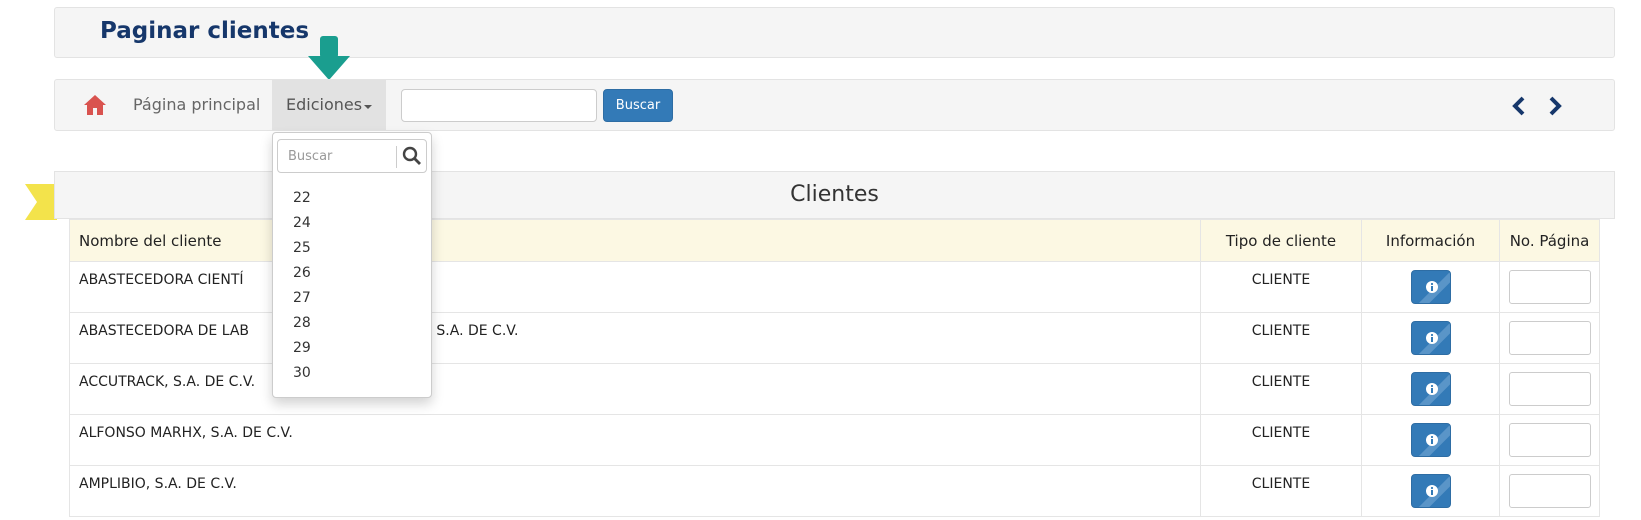  What do you see at coordinates (302, 198) in the screenshot?
I see `dropdown-item: 22` at bounding box center [302, 198].